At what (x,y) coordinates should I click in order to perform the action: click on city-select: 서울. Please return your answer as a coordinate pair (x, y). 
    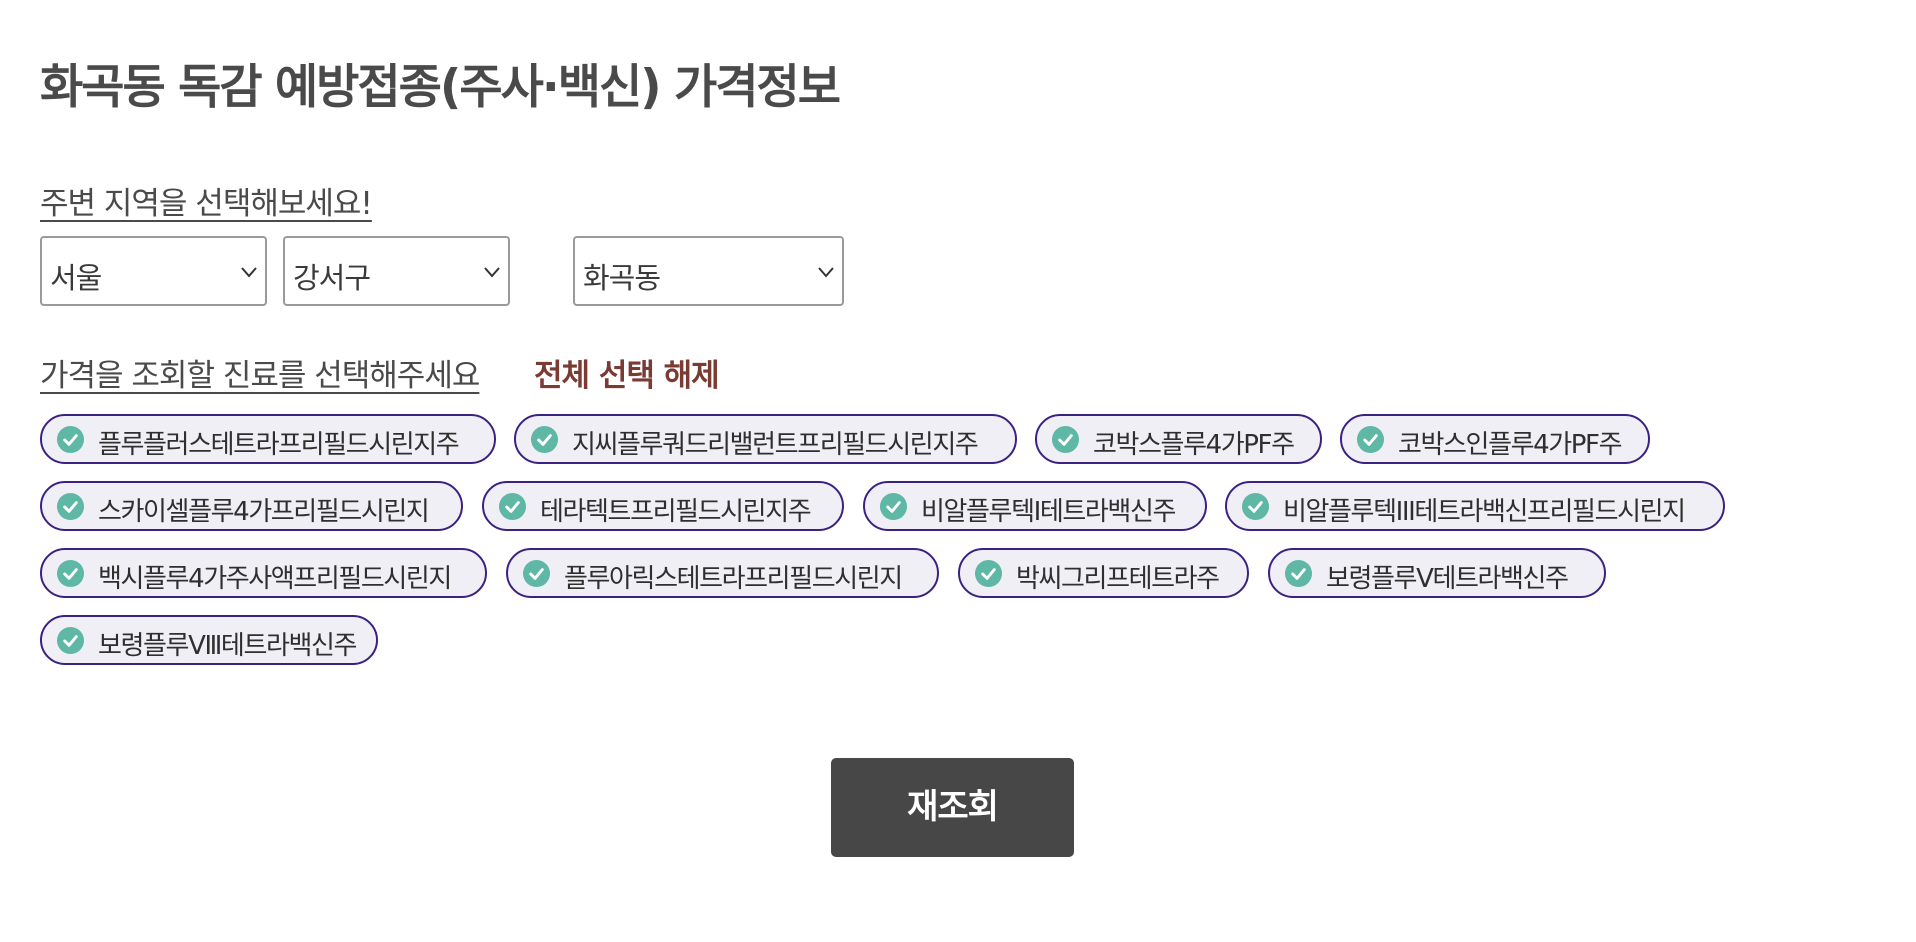
    Looking at the image, I should click on (153, 271).